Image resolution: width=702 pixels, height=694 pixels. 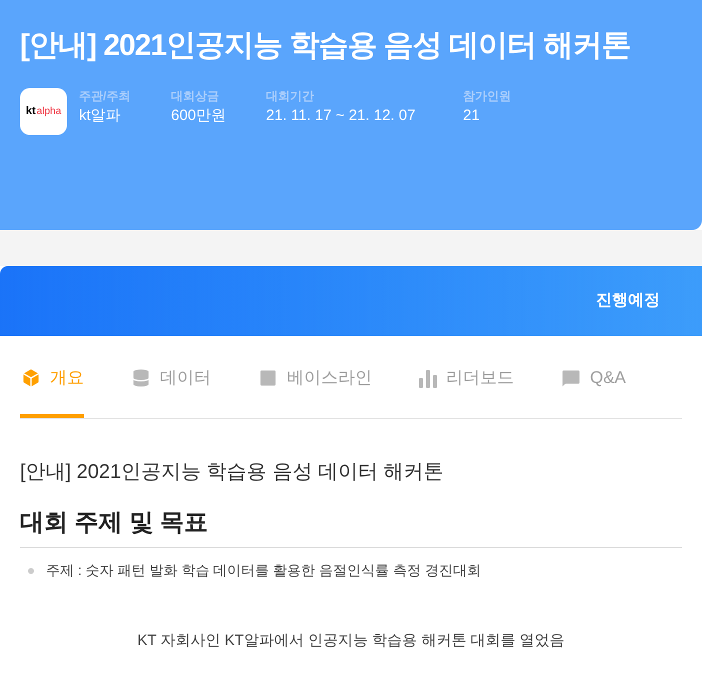 What do you see at coordinates (141, 377) in the screenshot?
I see `database-icon` at bounding box center [141, 377].